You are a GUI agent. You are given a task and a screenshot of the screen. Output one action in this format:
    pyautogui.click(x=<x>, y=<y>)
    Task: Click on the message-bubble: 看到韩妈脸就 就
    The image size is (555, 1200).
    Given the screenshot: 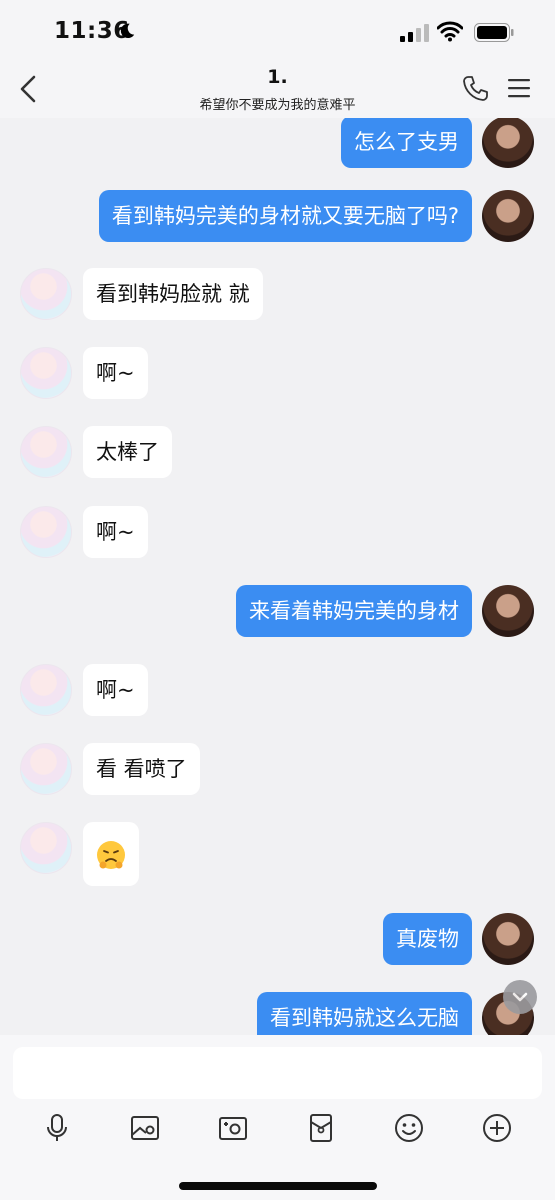 What is the action you would take?
    pyautogui.click(x=173, y=294)
    